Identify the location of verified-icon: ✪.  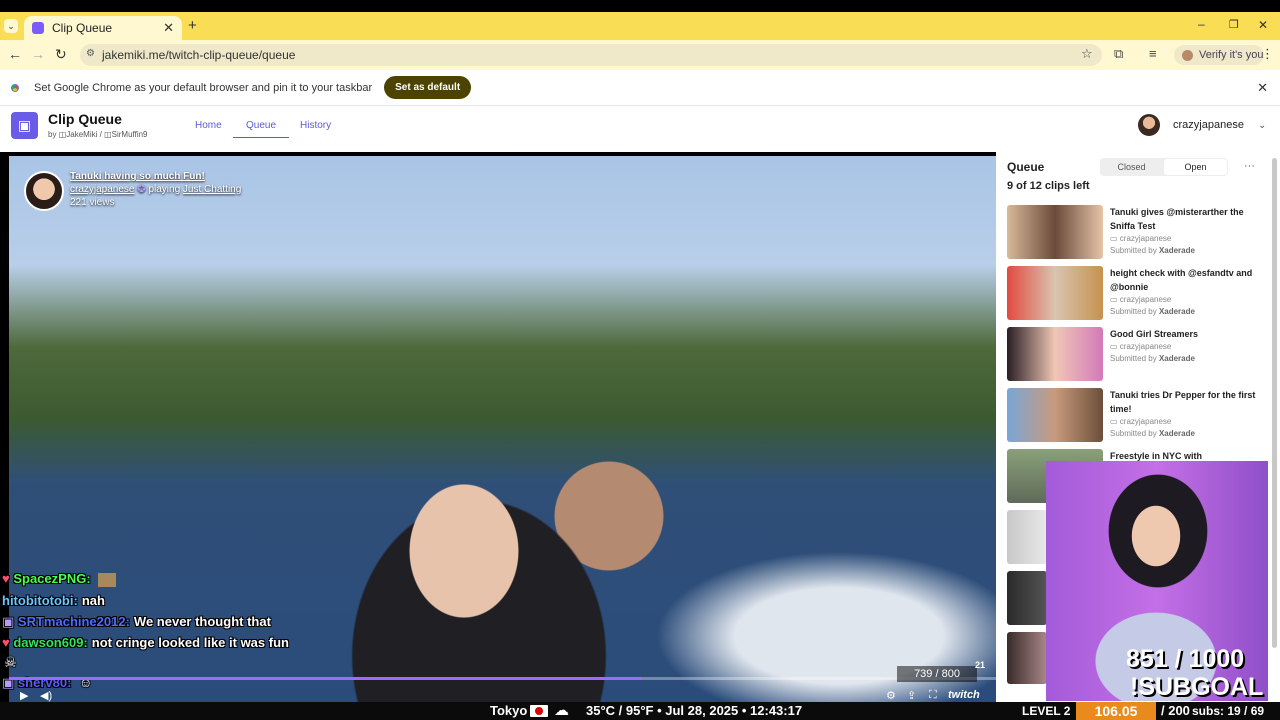
(141, 189).